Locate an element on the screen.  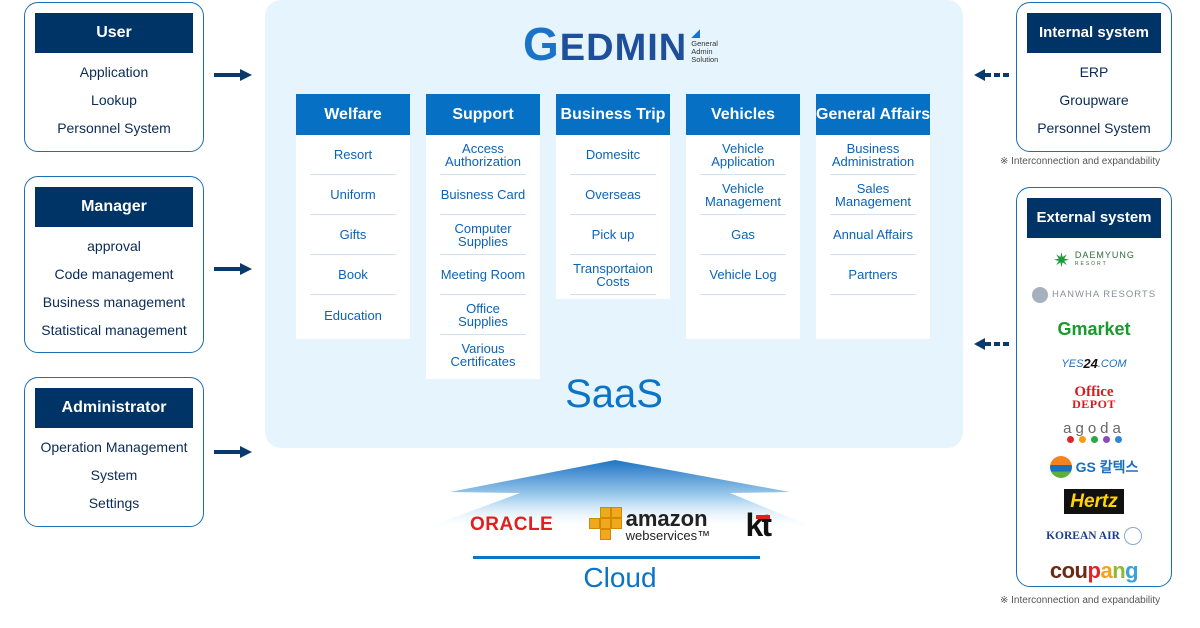
aws-logo: amazon webservices™ is located at coordinates (649, 524).